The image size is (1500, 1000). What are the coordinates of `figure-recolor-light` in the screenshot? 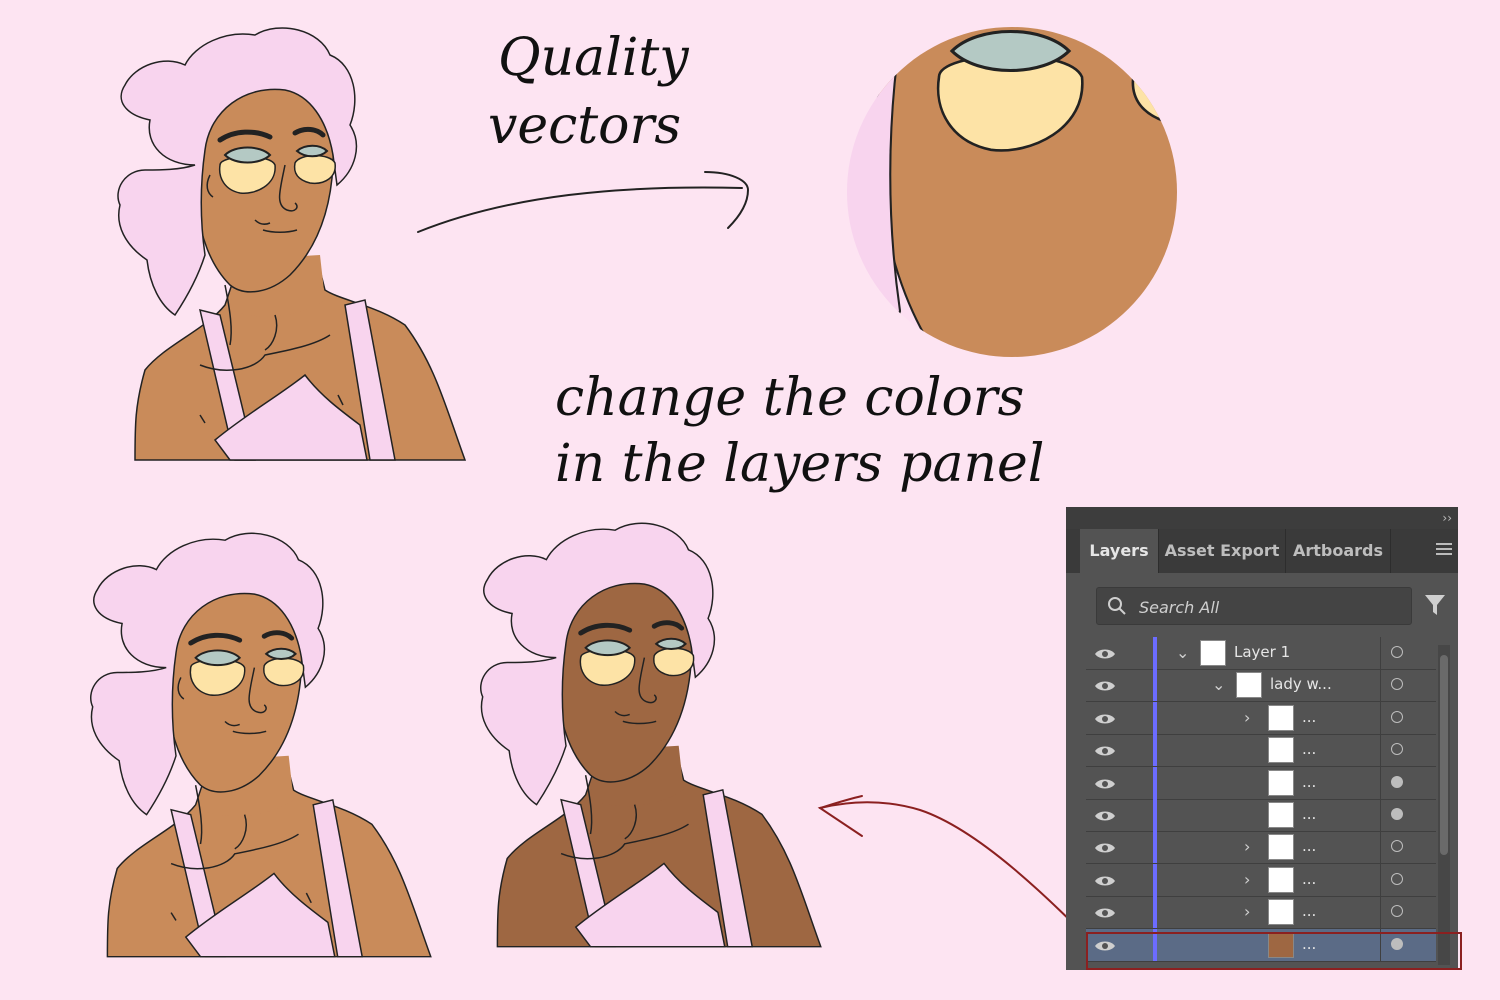 It's located at (261, 744).